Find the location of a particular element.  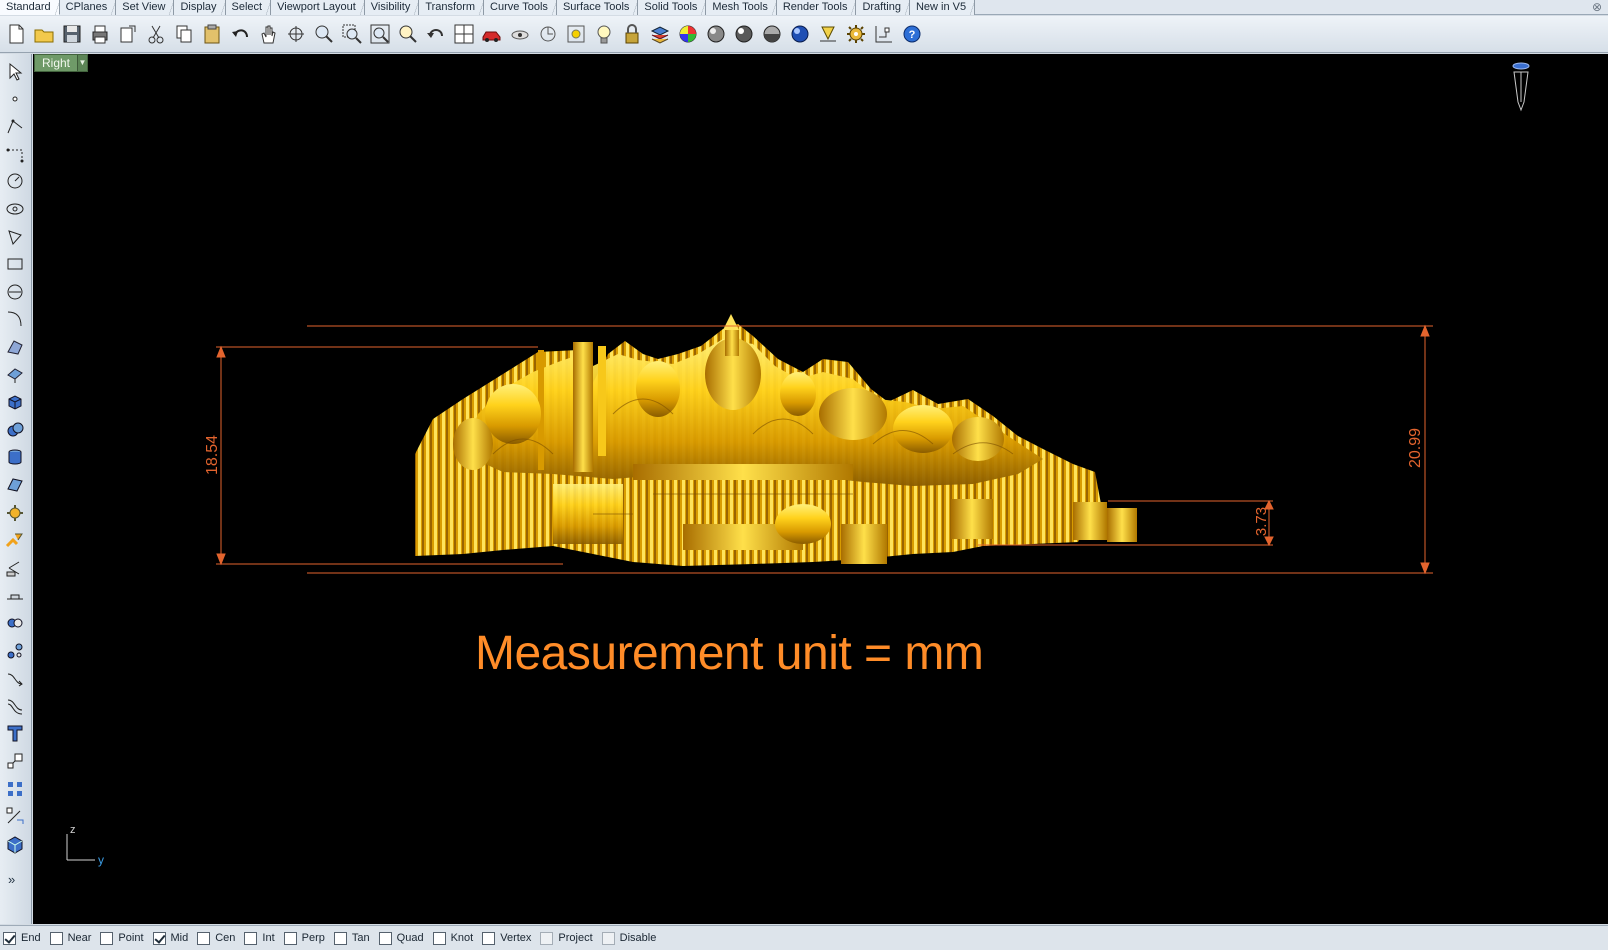

tab-surface-tools: Surface Tools is located at coordinates (597, 7).